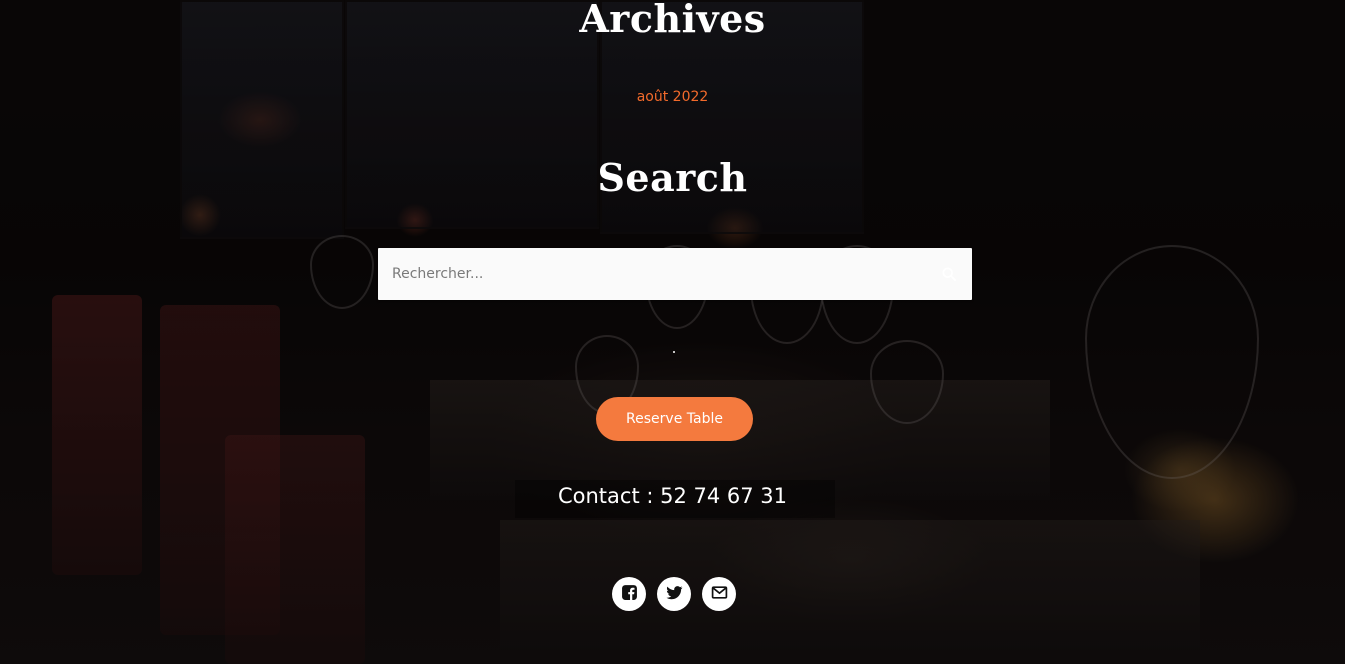 This screenshot has width=1345, height=664. Describe the element at coordinates (672, 496) in the screenshot. I see `contact-phone-text: Contact : 52 74 67 31` at that location.